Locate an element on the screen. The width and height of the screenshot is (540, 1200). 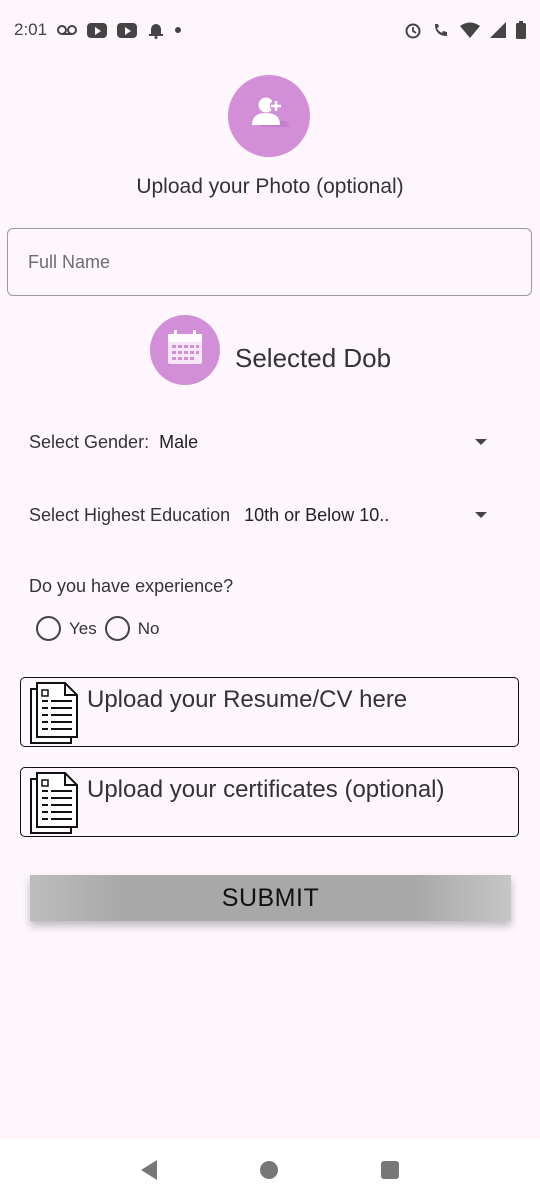
experience-radio-group: Yes No is located at coordinates (101, 628).